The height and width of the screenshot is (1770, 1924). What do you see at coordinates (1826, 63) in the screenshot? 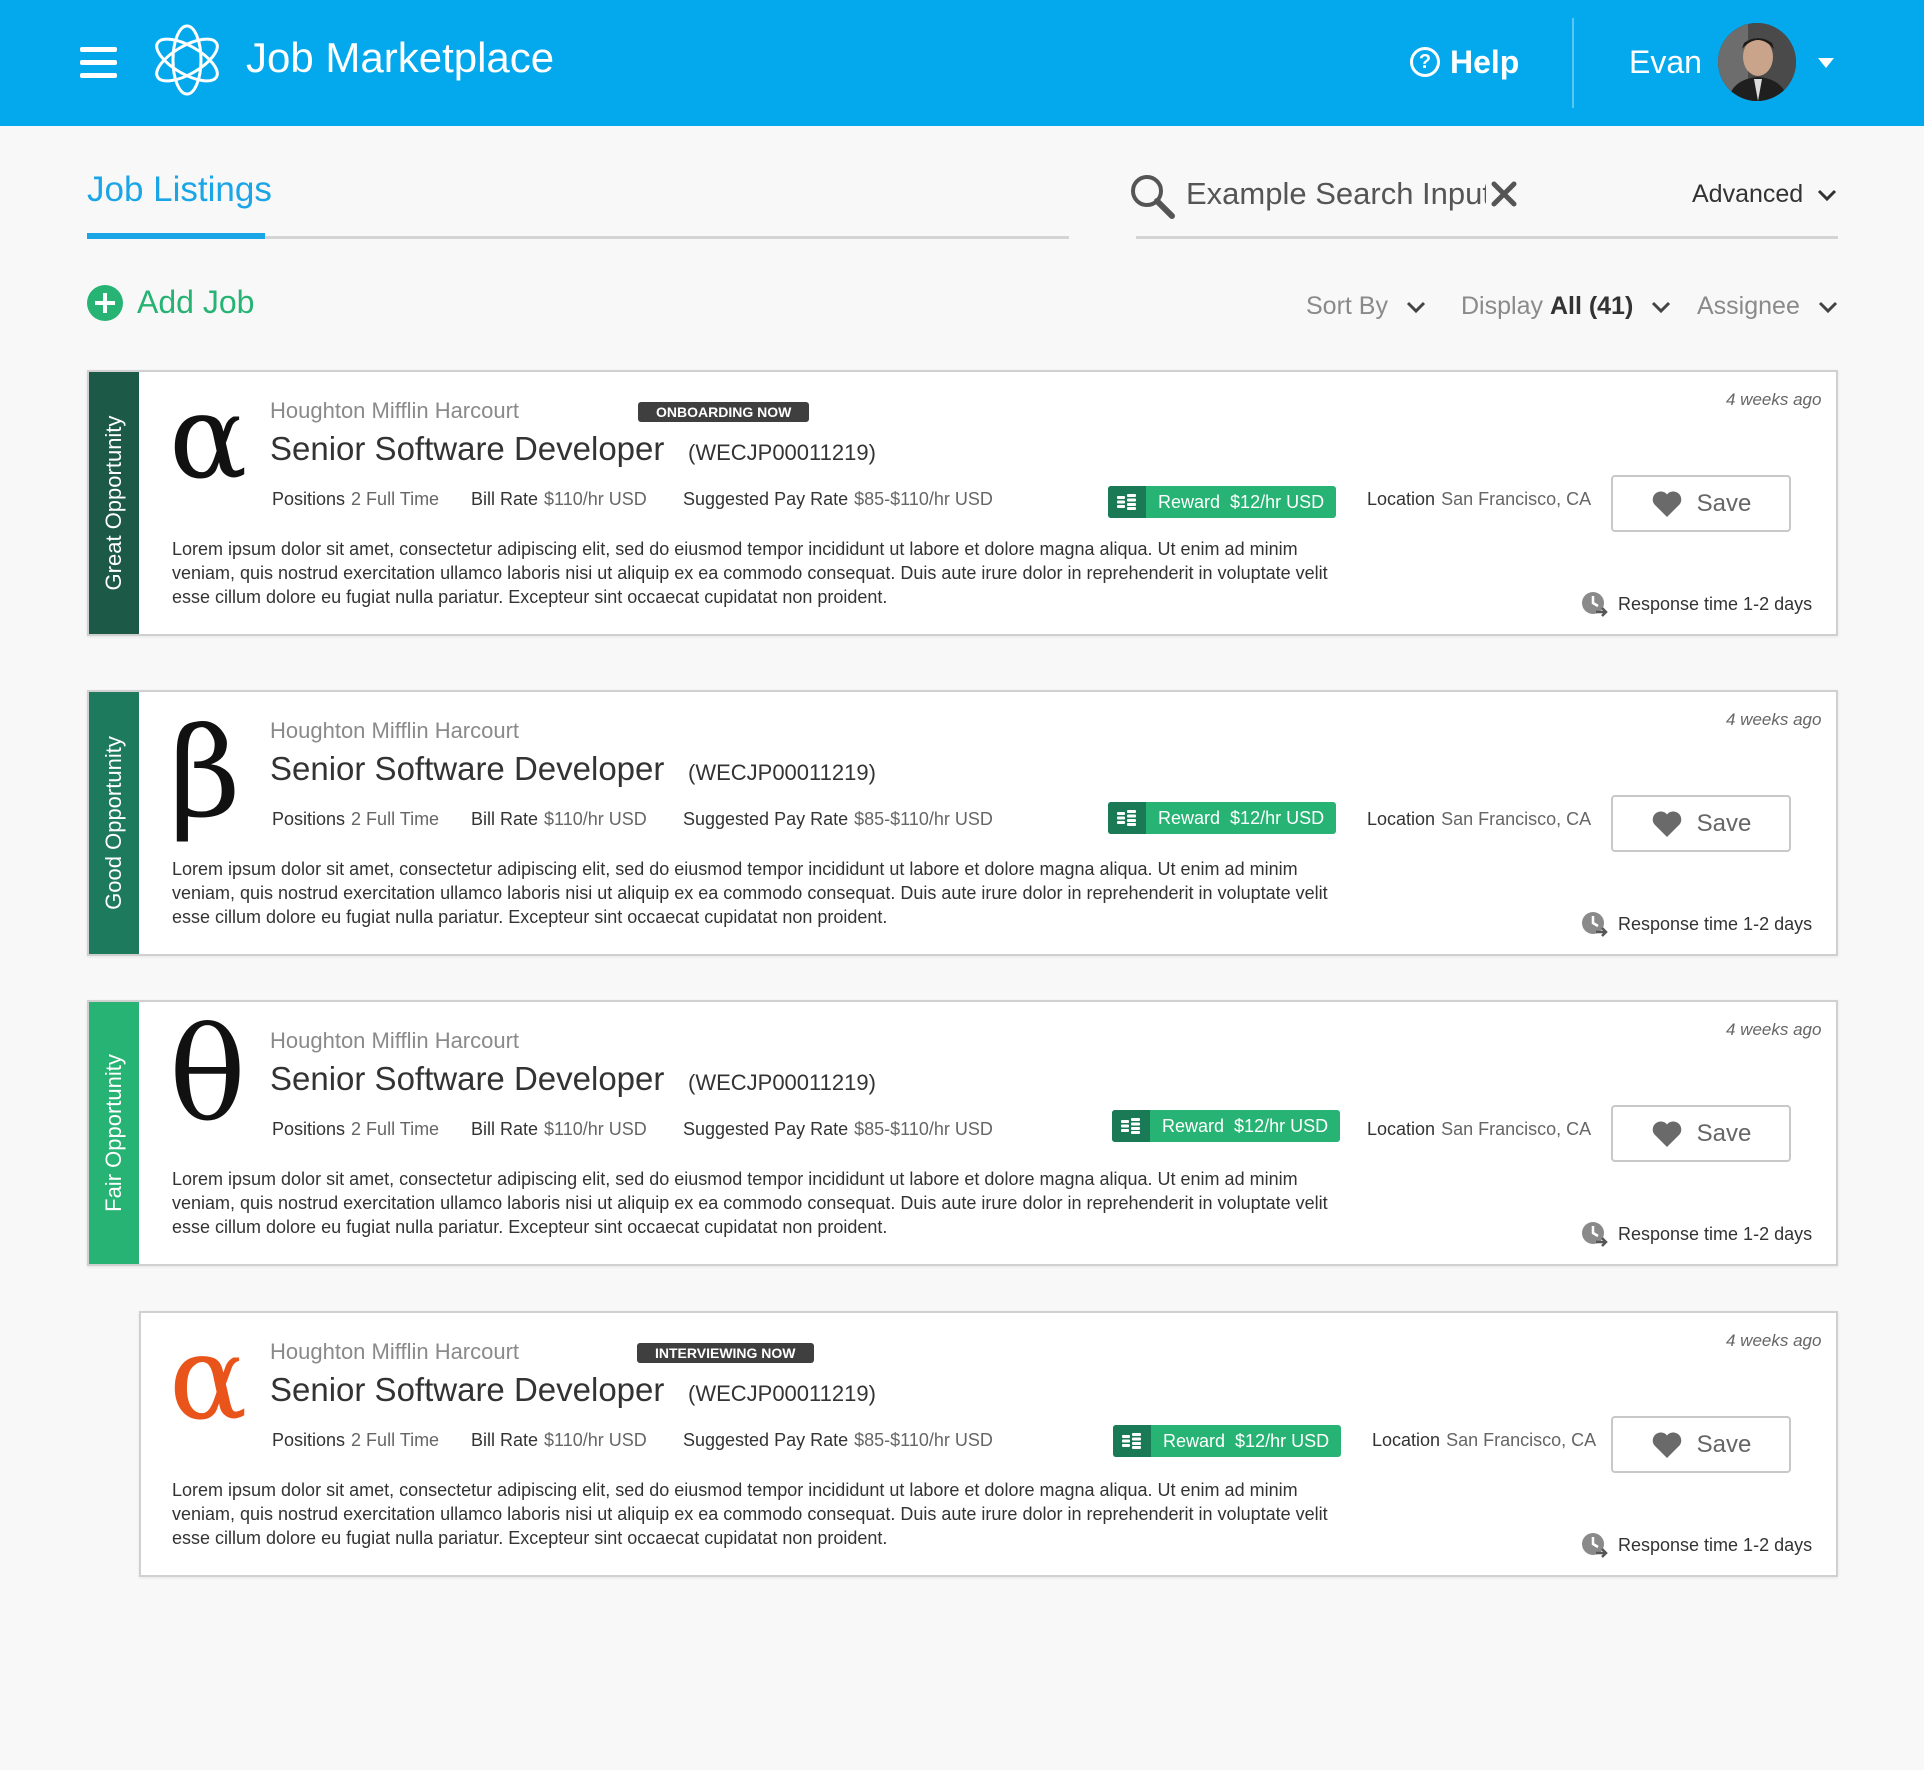
I see `user-menu-caret-icon` at bounding box center [1826, 63].